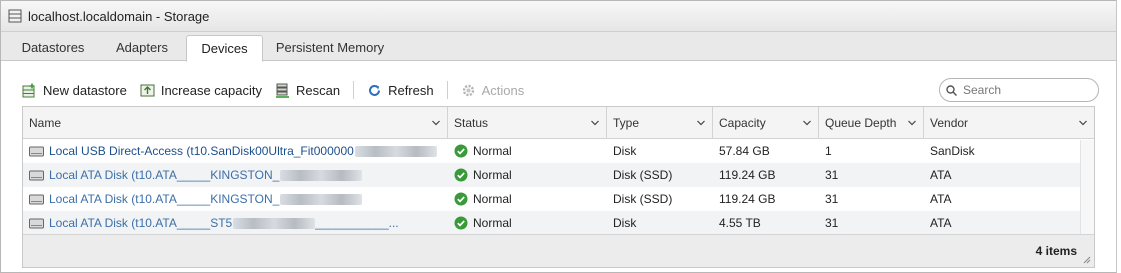  Describe the element at coordinates (15, 16) in the screenshot. I see `storage-icon` at that location.